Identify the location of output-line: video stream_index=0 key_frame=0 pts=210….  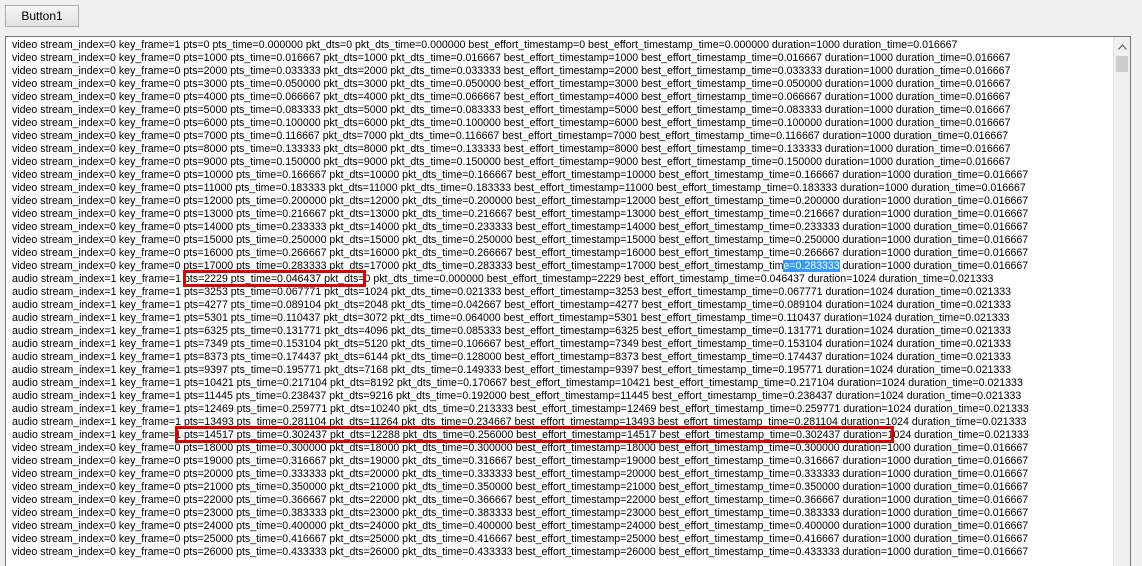
(520, 487).